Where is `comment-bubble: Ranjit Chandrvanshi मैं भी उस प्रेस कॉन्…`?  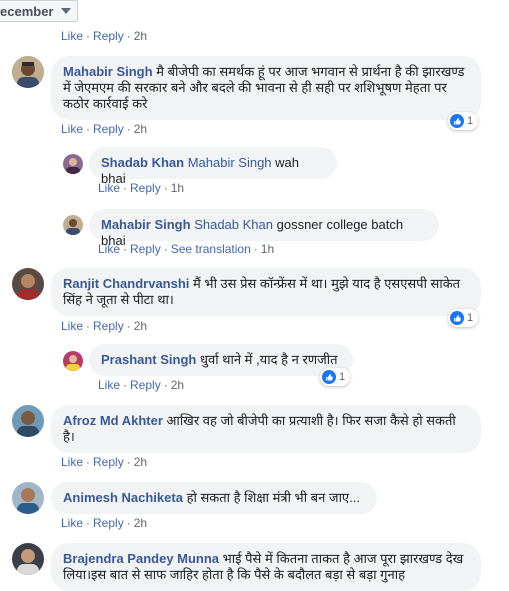 comment-bubble: Ranjit Chandrvanshi मैं भी उस प्रेस कॉन्… is located at coordinates (266, 292).